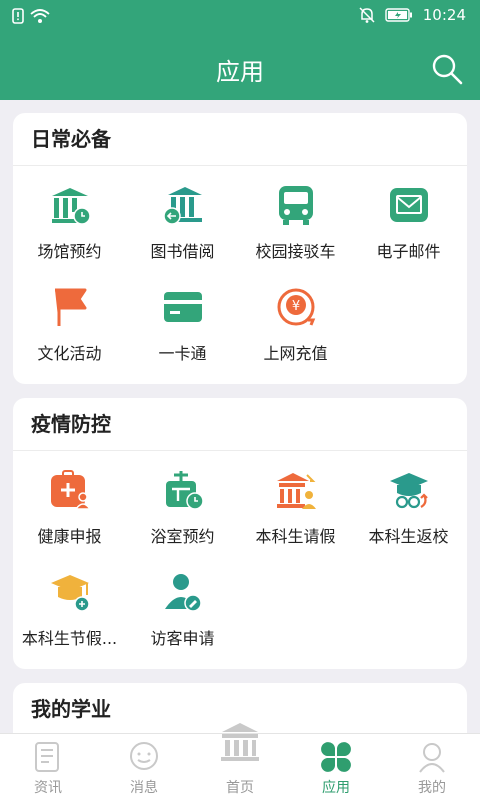 This screenshot has width=480, height=801. I want to click on card-icon, so click(183, 307).